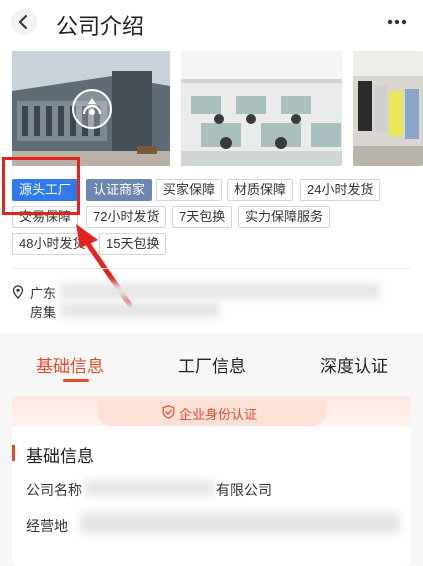 Image resolution: width=423 pixels, height=566 pixels. What do you see at coordinates (133, 244) in the screenshot?
I see `tag-15day-exchange: 15天包换` at bounding box center [133, 244].